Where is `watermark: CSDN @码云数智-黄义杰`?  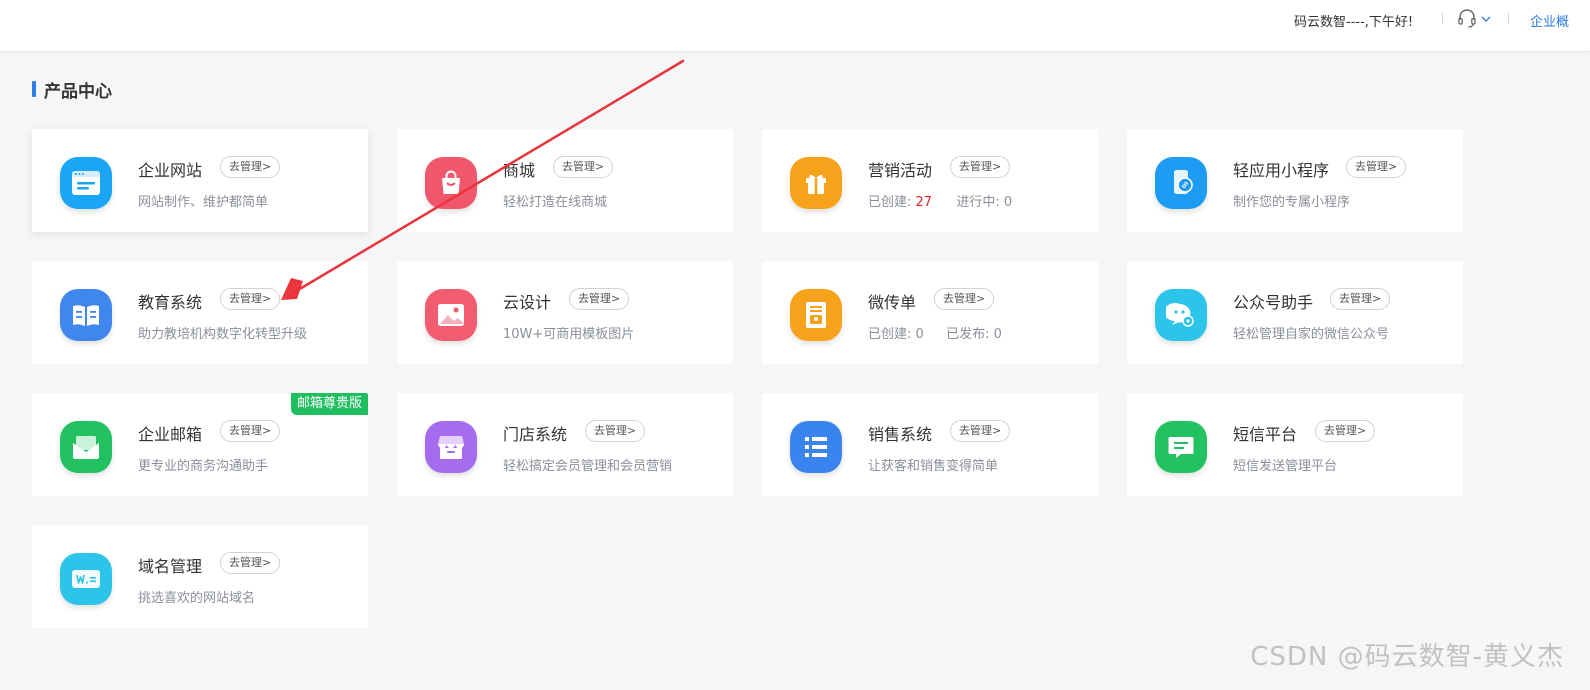 watermark: CSDN @码云数智-黄义杰 is located at coordinates (1407, 657).